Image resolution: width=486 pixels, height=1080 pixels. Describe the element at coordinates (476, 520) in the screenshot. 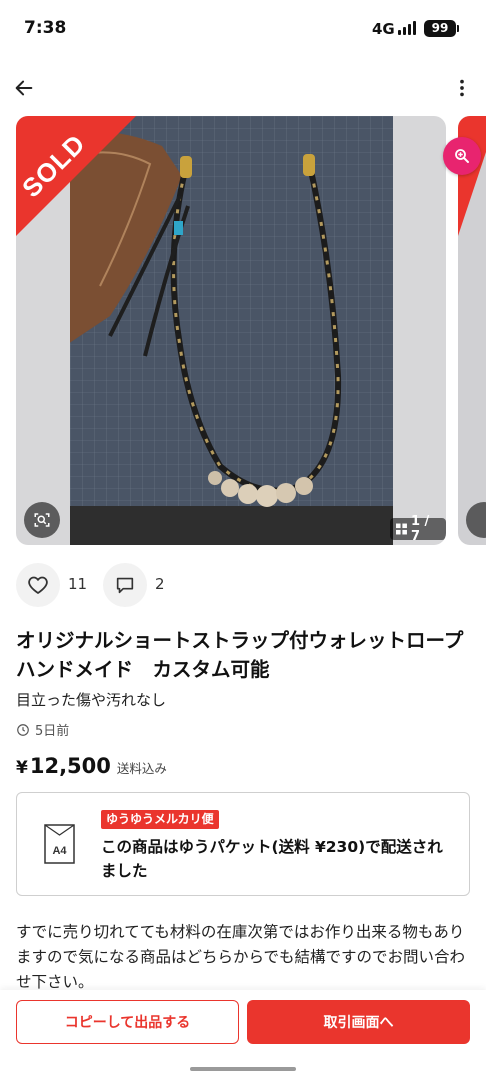

I see `next-image-search-button` at that location.